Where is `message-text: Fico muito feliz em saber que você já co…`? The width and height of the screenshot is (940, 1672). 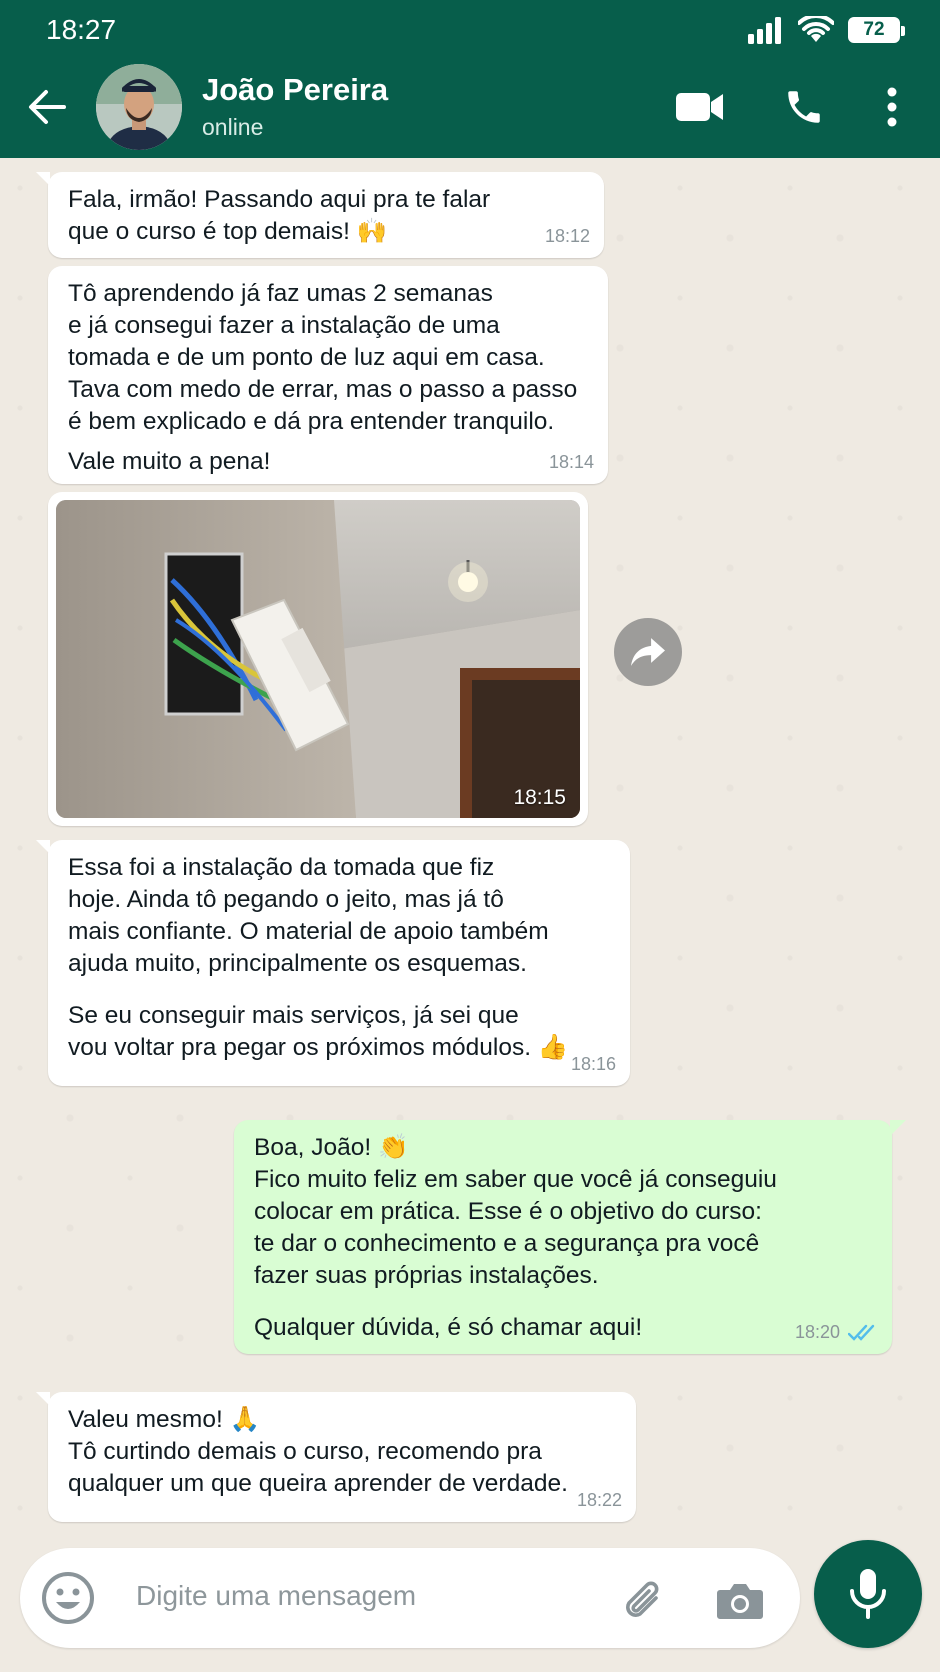
message-text: Fico muito feliz em saber que você já co… is located at coordinates (515, 1179).